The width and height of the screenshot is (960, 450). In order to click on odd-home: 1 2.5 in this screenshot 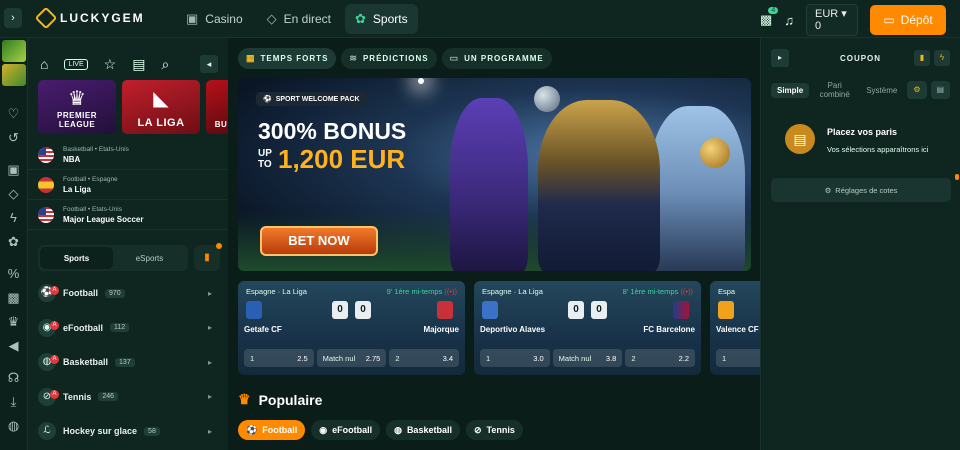, I will do `click(279, 358)`.